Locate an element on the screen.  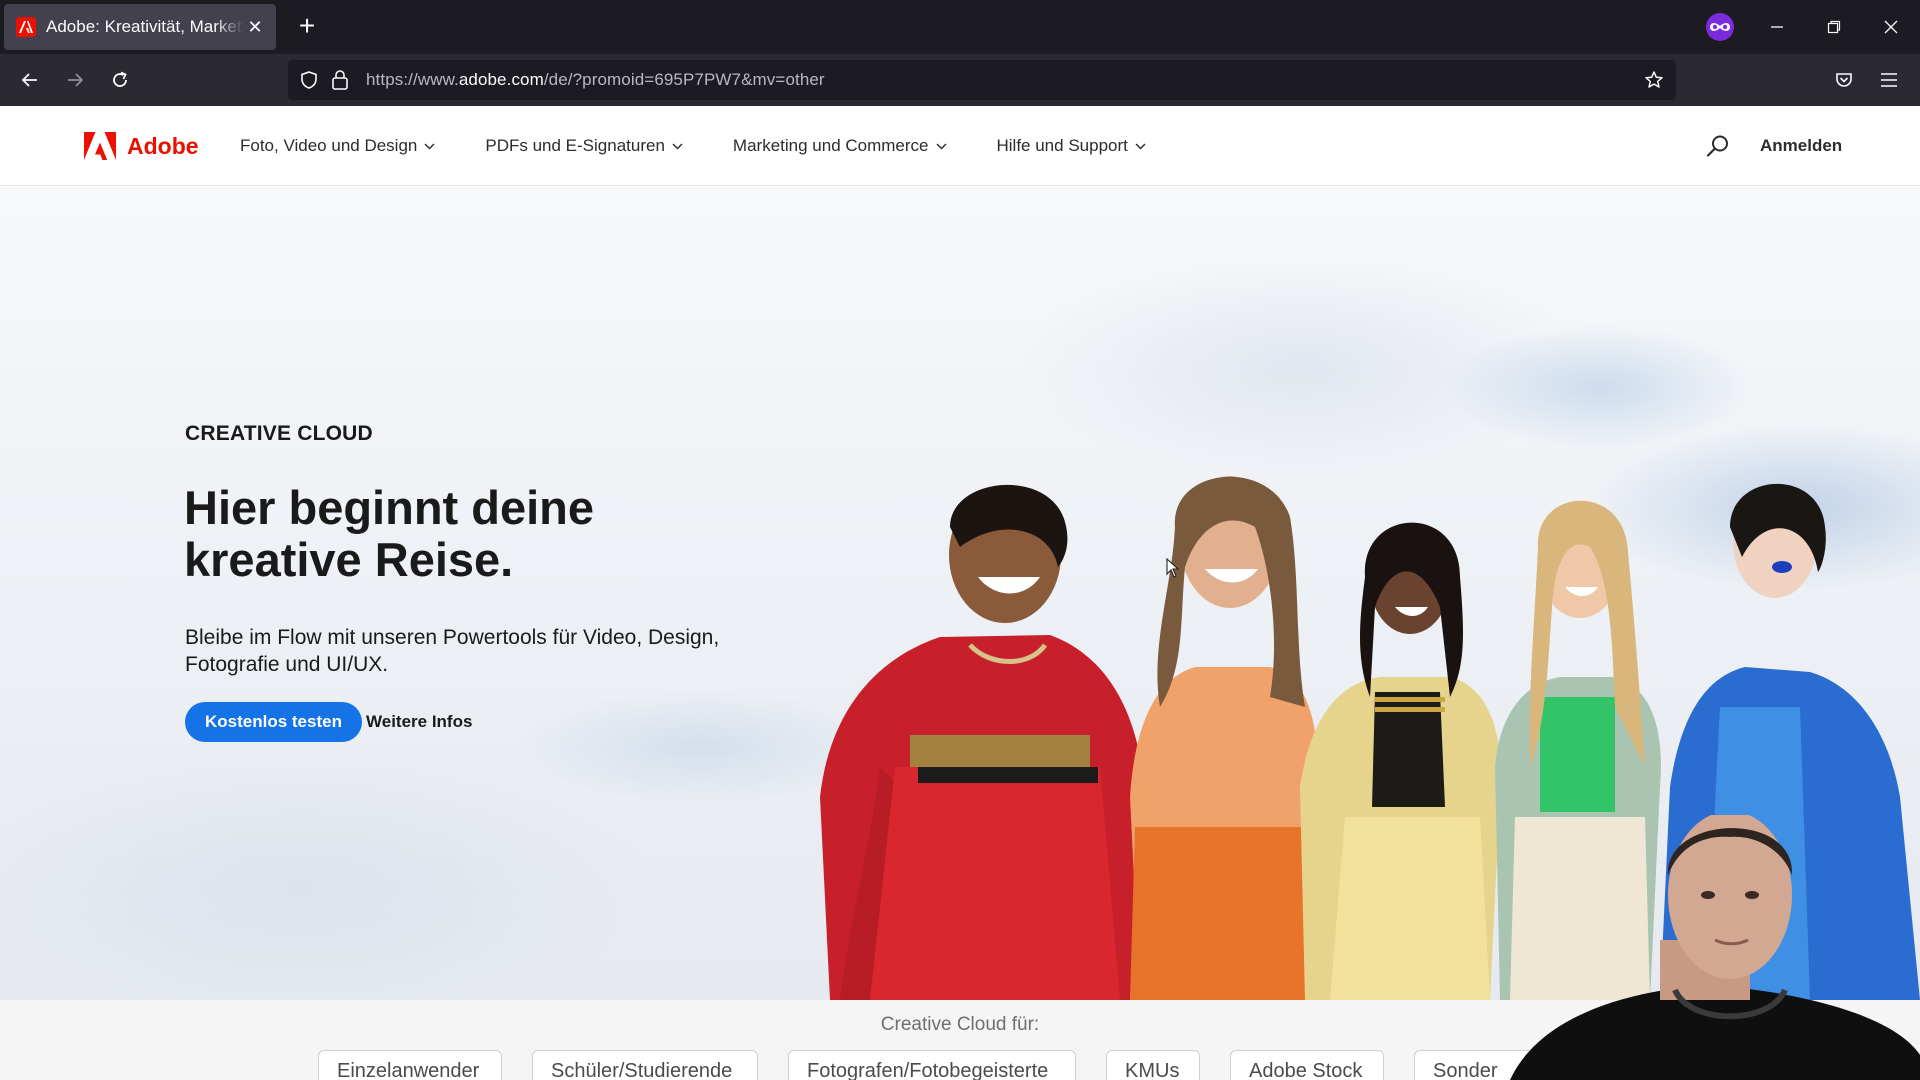
app-menu-button is located at coordinates (1889, 80).